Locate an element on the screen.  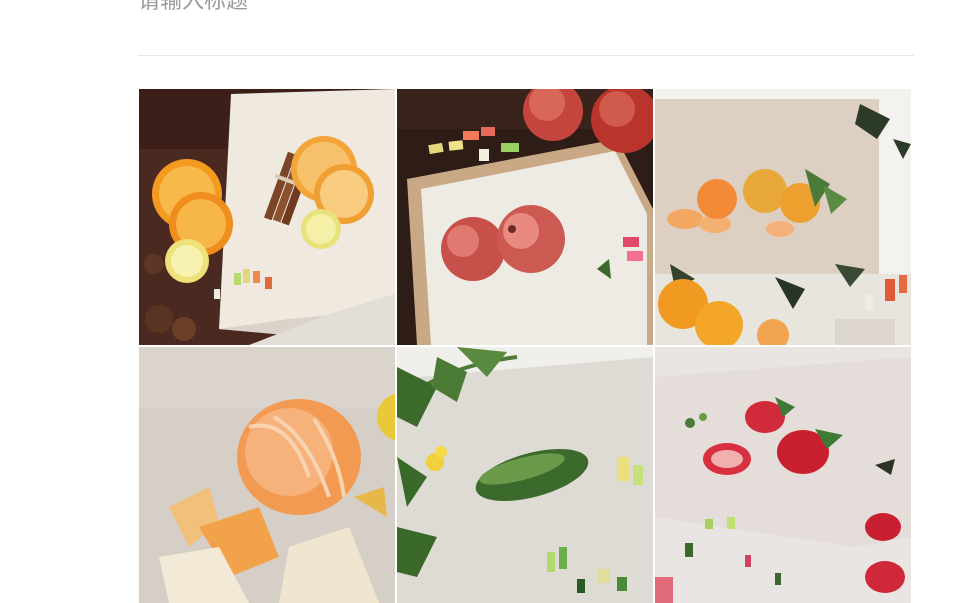
tangerines-drawing-image is located at coordinates (783, 217).